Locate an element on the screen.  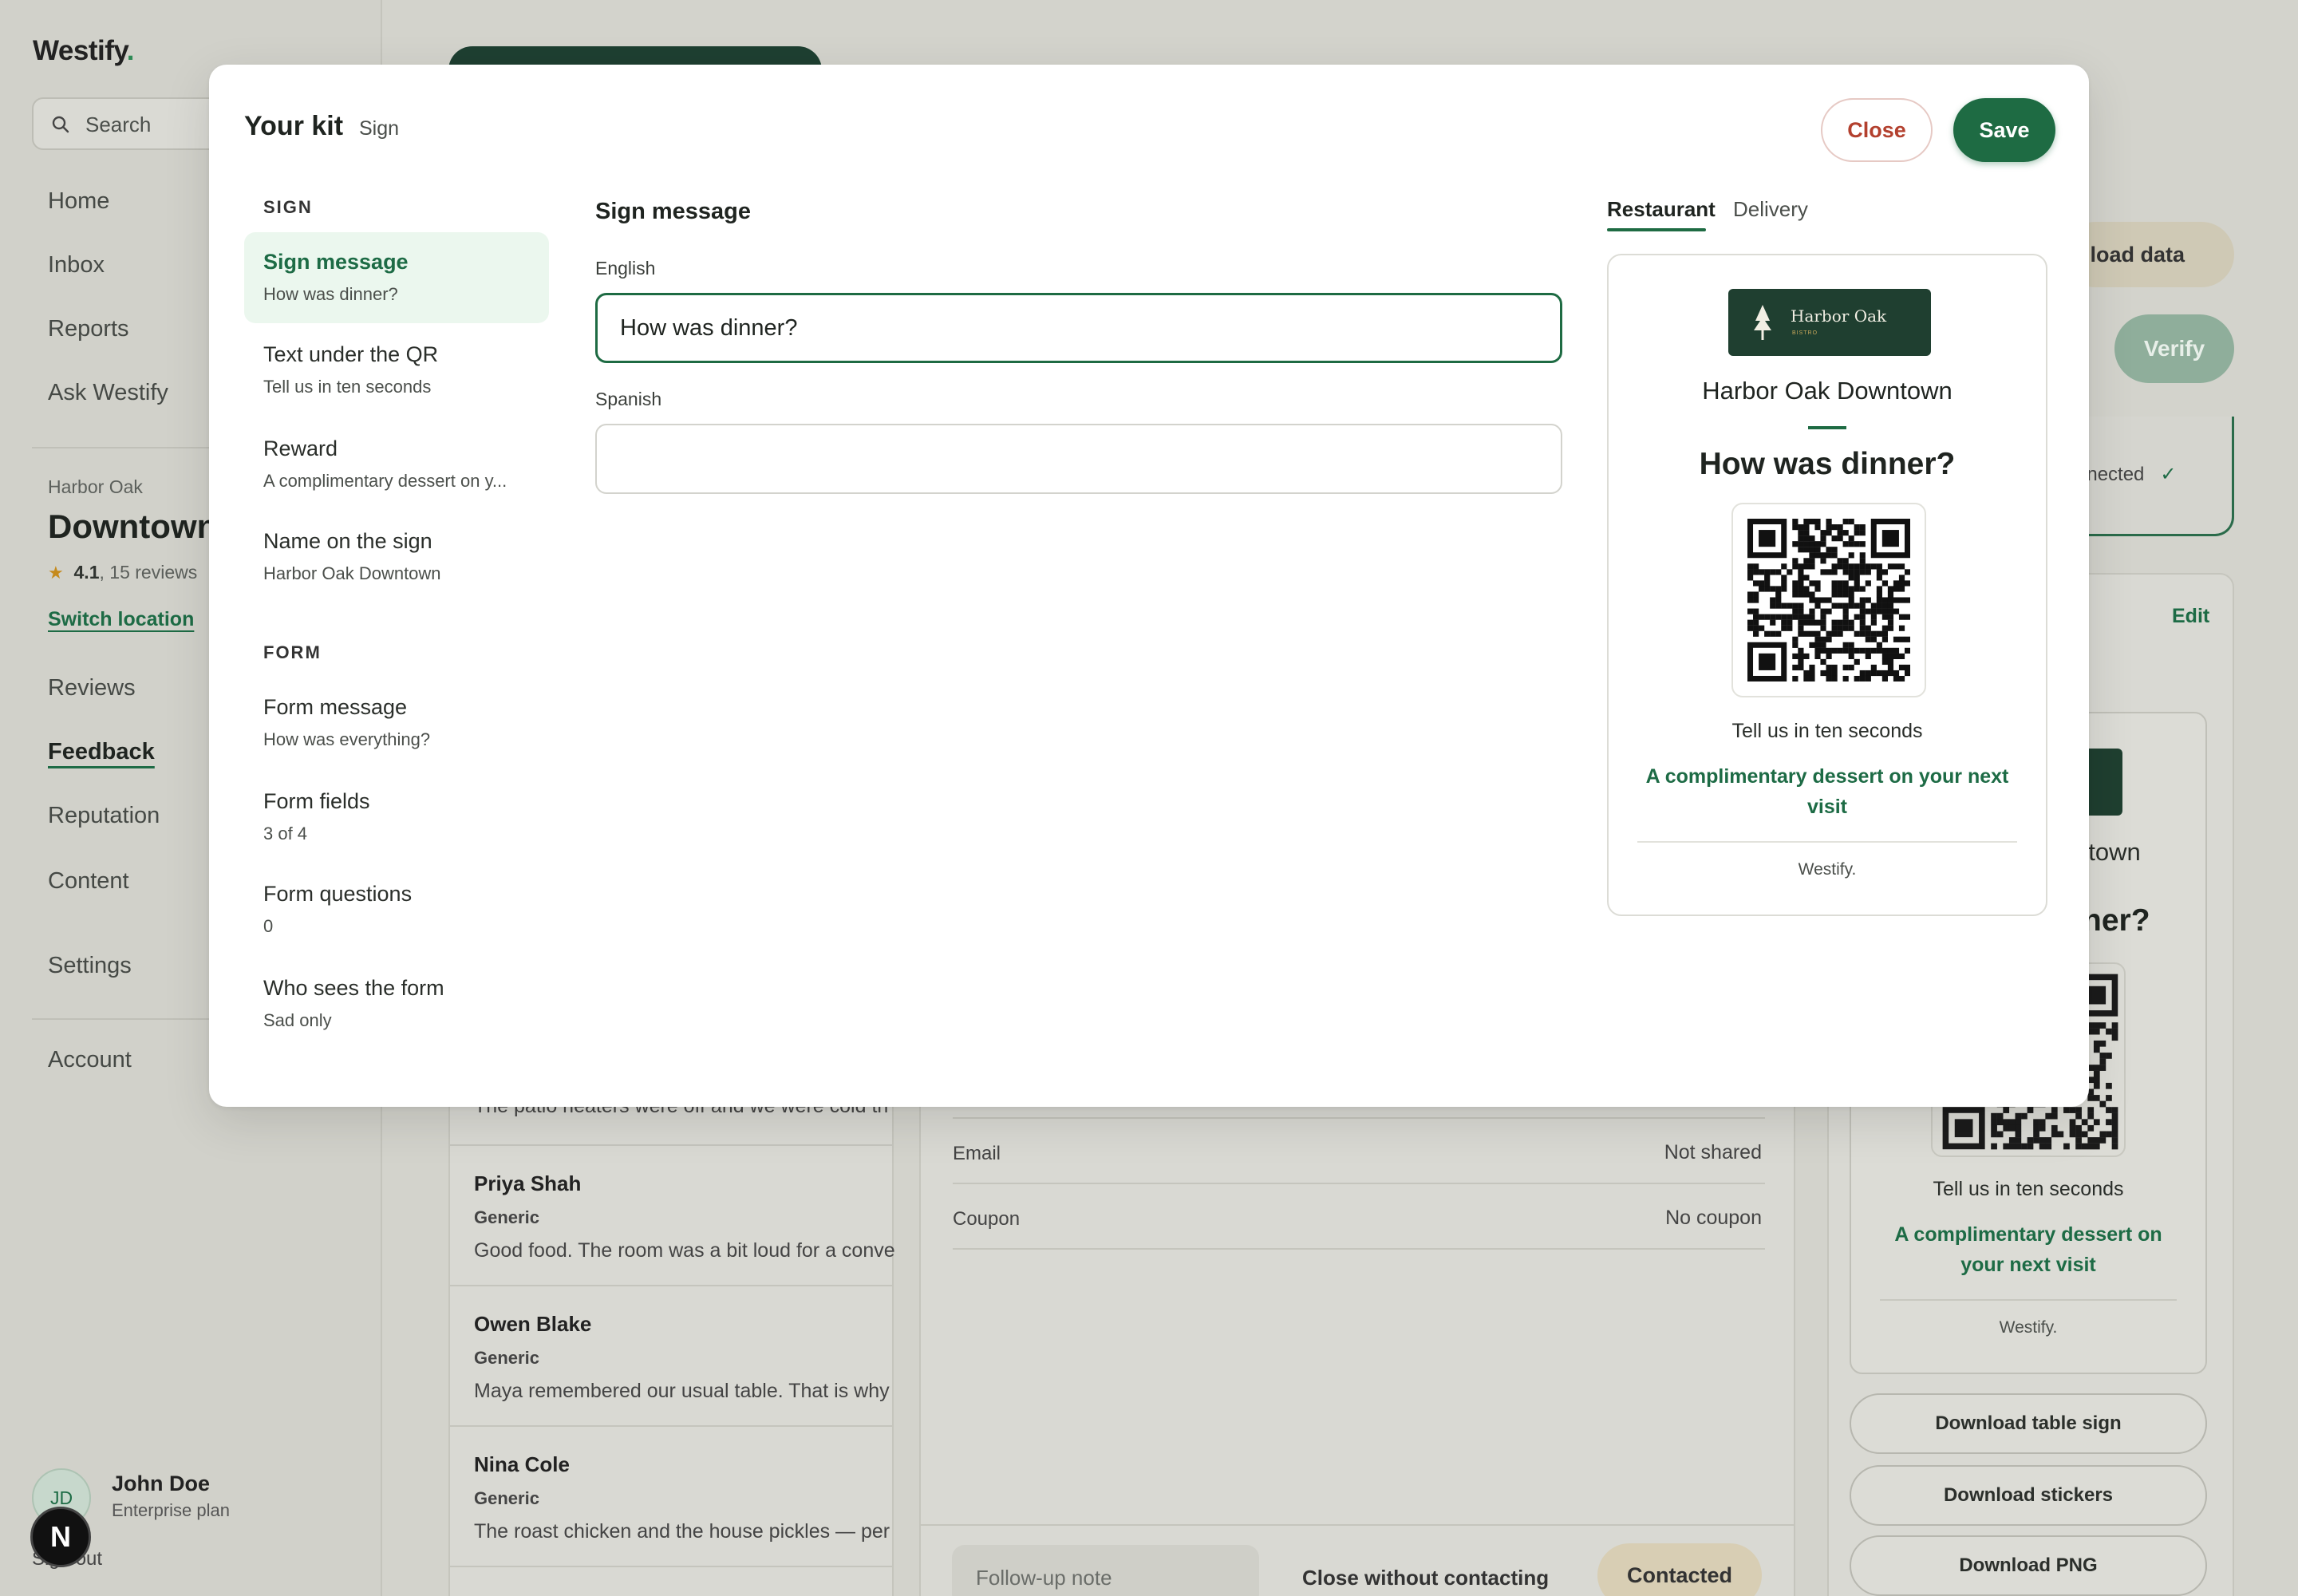
sidebar-item-text-under-qr: Text under the QR Tell us in ten seconds is located at coordinates (396, 370).